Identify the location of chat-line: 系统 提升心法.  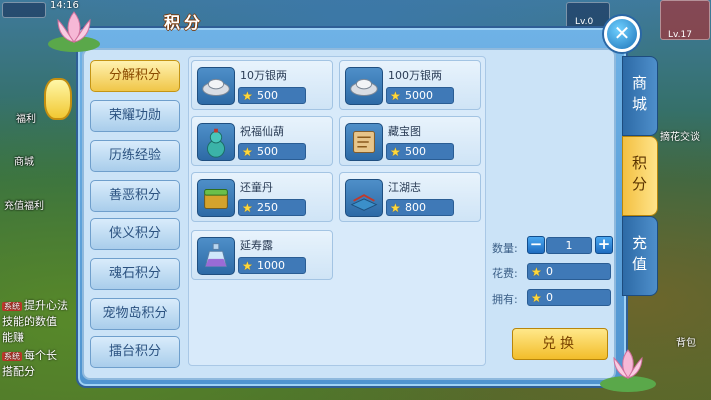
(35, 305).